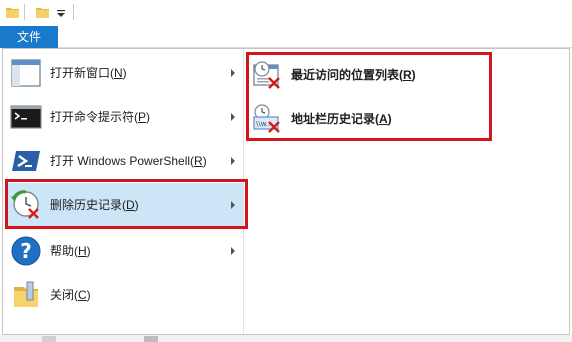  Describe the element at coordinates (369, 96) in the screenshot. I see `highlight-box-submenu` at that location.